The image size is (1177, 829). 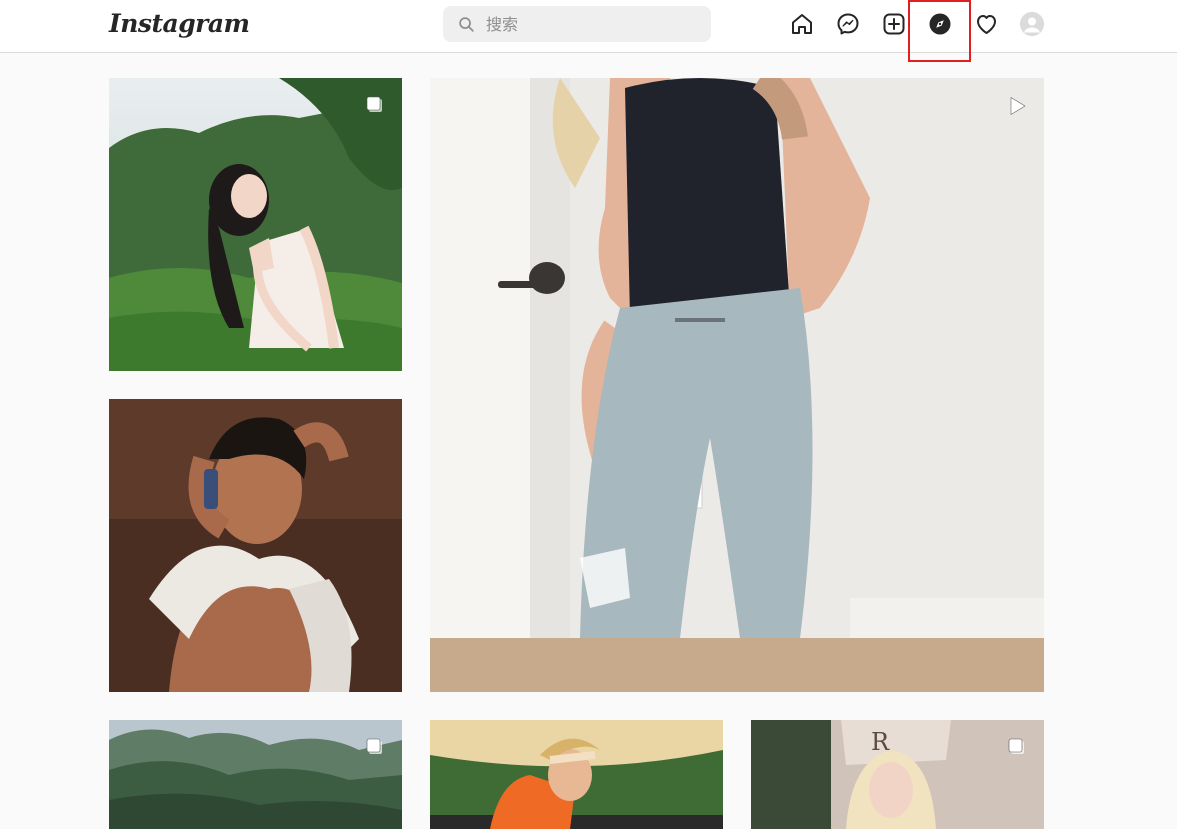 I want to click on new-post-button, so click(x=894, y=24).